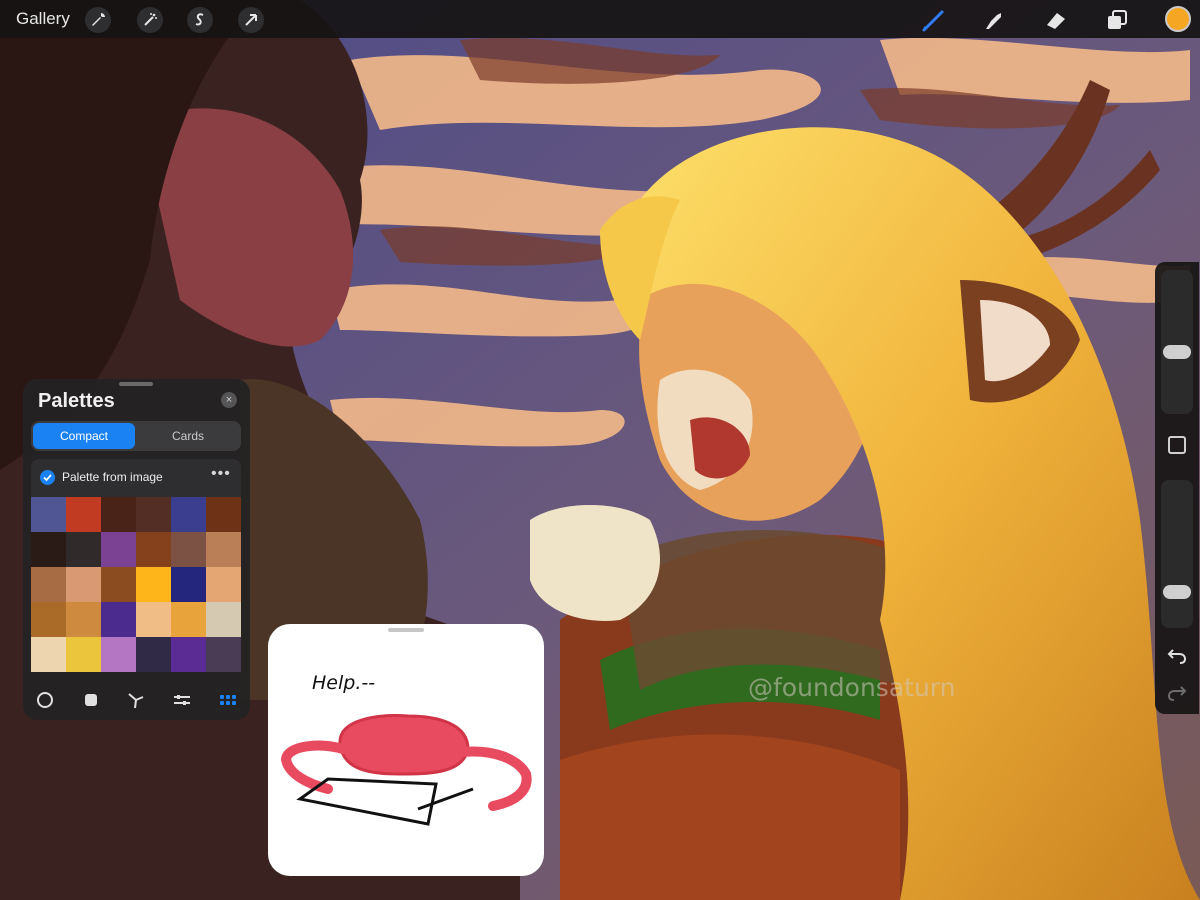  I want to click on current-color-swatch, so click(1178, 19).